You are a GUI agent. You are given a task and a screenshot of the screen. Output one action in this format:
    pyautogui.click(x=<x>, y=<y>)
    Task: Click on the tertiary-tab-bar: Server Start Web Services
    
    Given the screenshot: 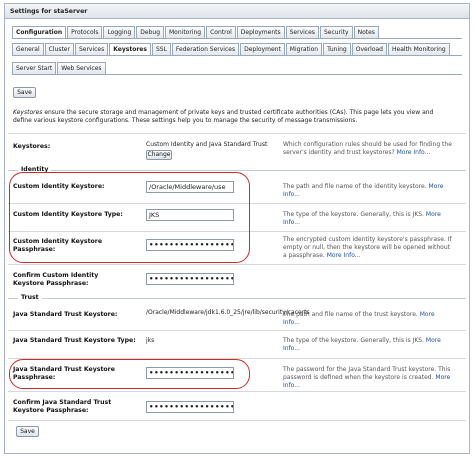 What is the action you would take?
    pyautogui.click(x=59, y=68)
    